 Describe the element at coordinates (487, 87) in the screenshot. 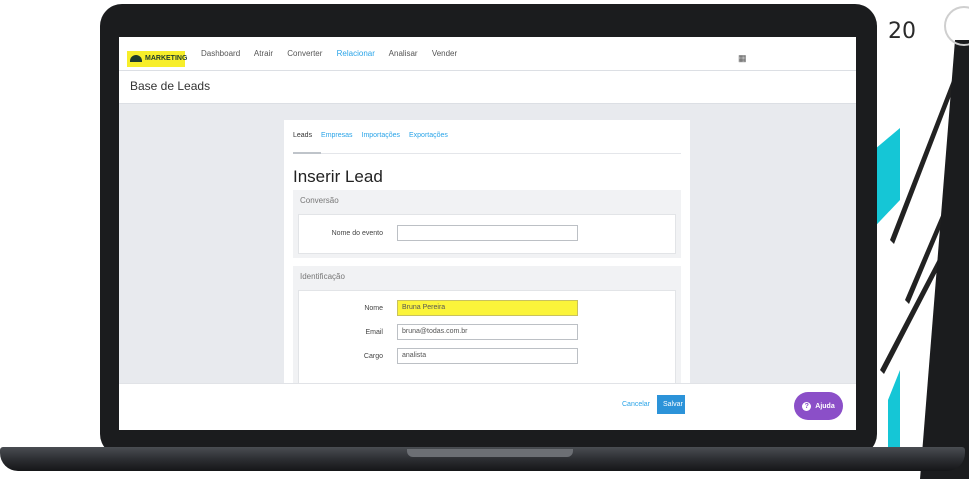

I see `page-header: Base de Leads` at that location.